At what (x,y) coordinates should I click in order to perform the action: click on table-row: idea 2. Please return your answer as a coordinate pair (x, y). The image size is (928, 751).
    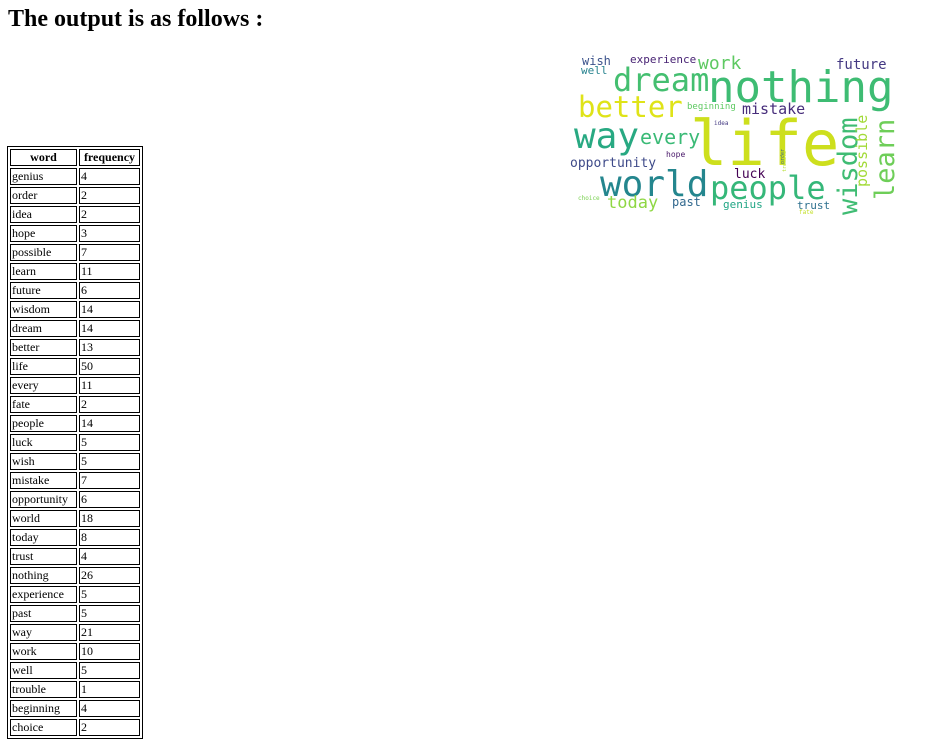
    Looking at the image, I should click on (75, 214).